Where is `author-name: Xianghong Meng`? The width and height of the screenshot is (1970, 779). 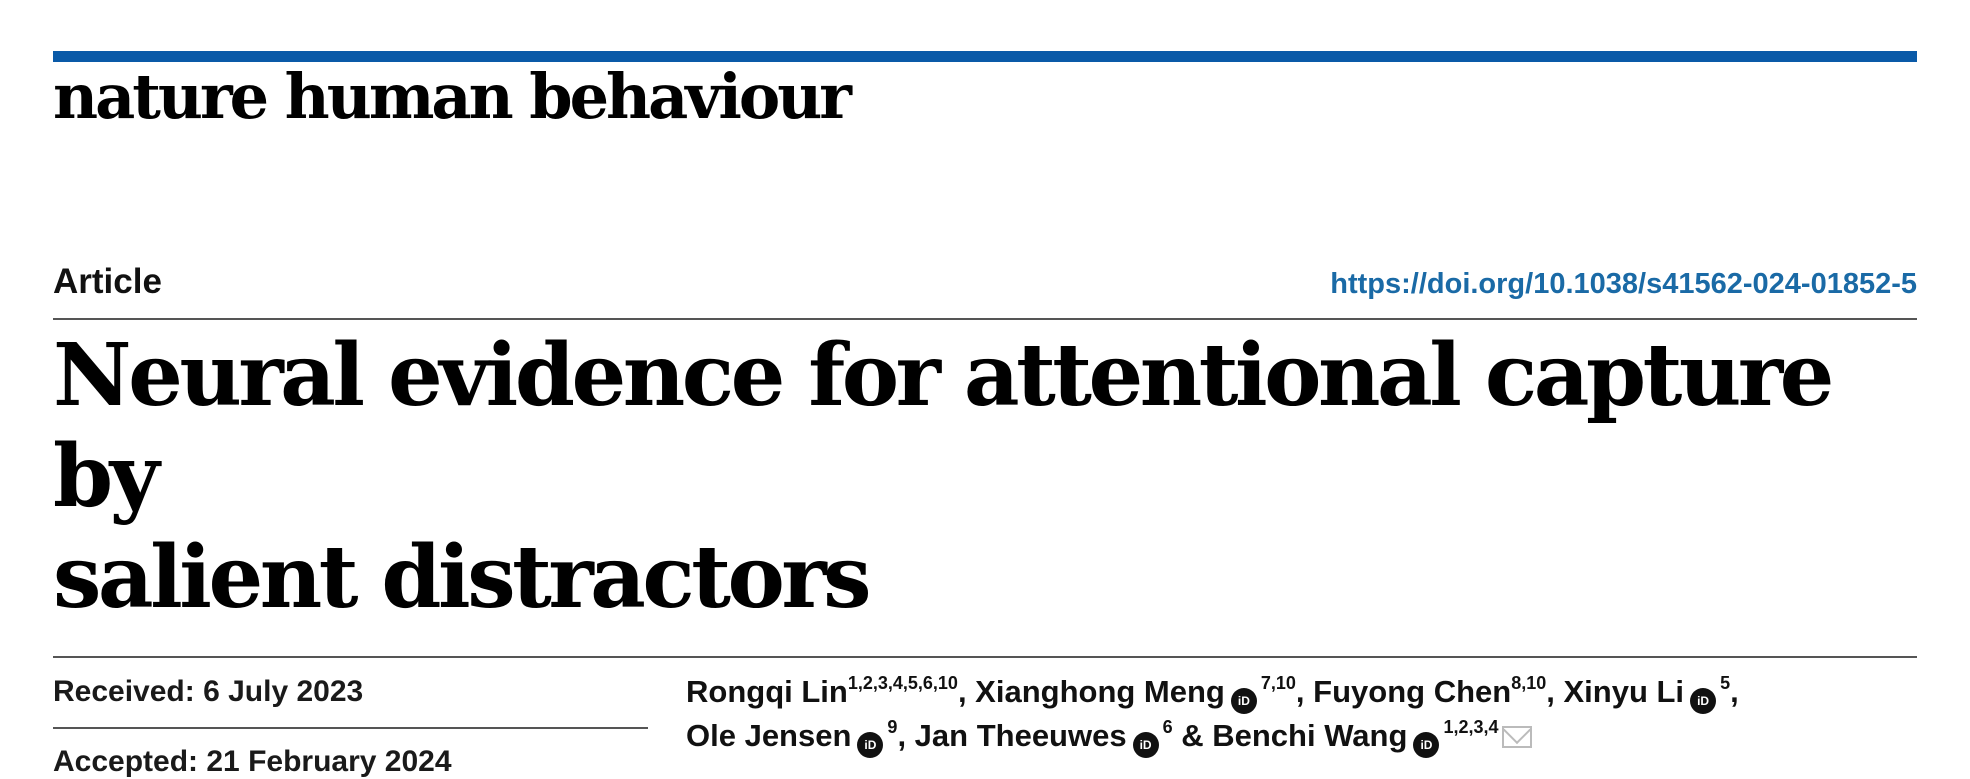 author-name: Xianghong Meng is located at coordinates (1100, 691).